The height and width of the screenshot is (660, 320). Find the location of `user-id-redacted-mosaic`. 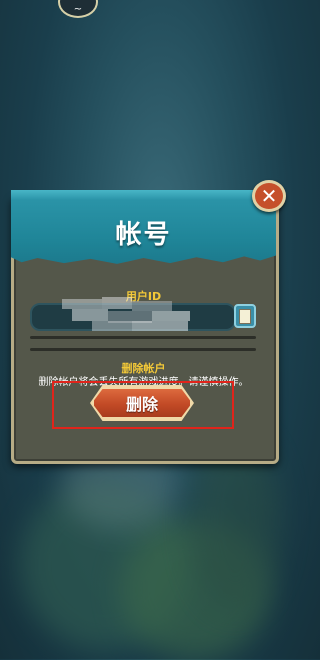

user-id-redacted-mosaic is located at coordinates (127, 315).